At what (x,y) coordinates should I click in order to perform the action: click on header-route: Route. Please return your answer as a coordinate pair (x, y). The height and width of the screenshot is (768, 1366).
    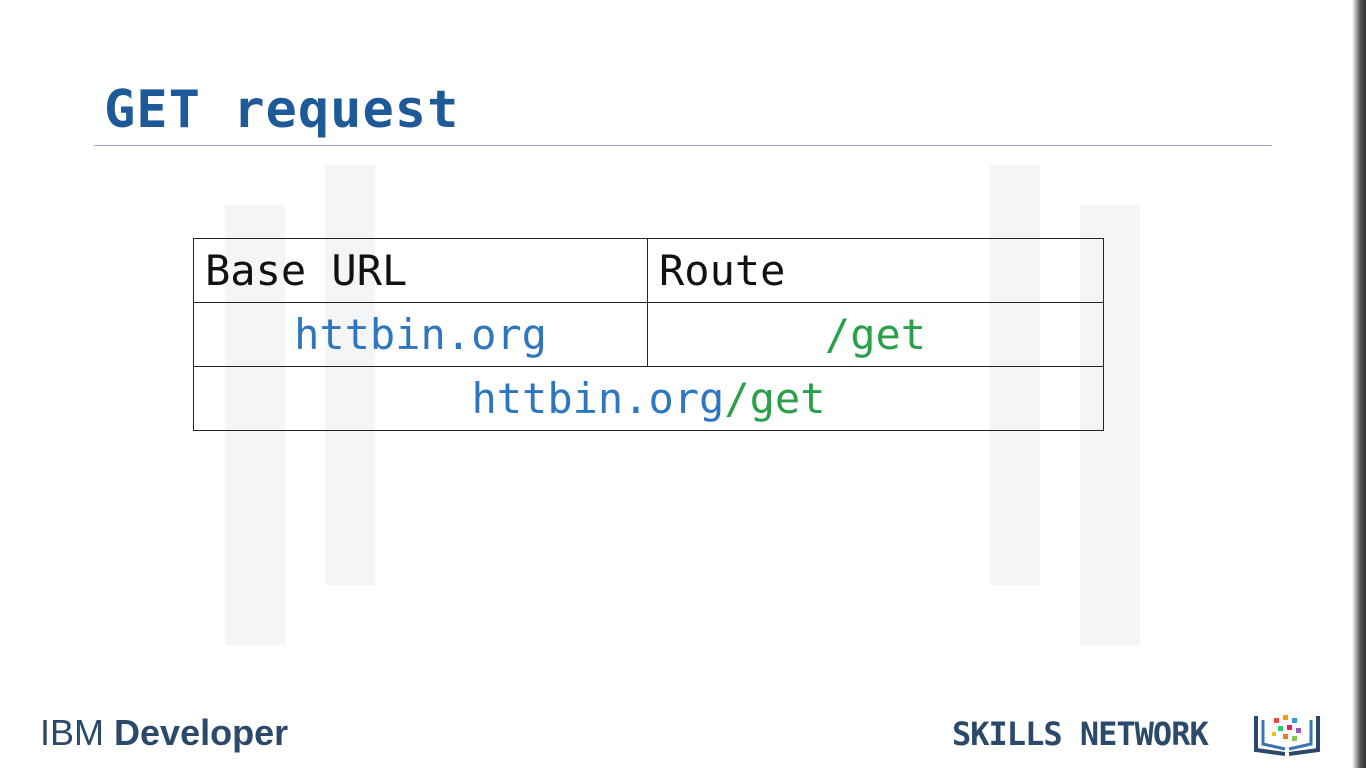
    Looking at the image, I should click on (875, 270).